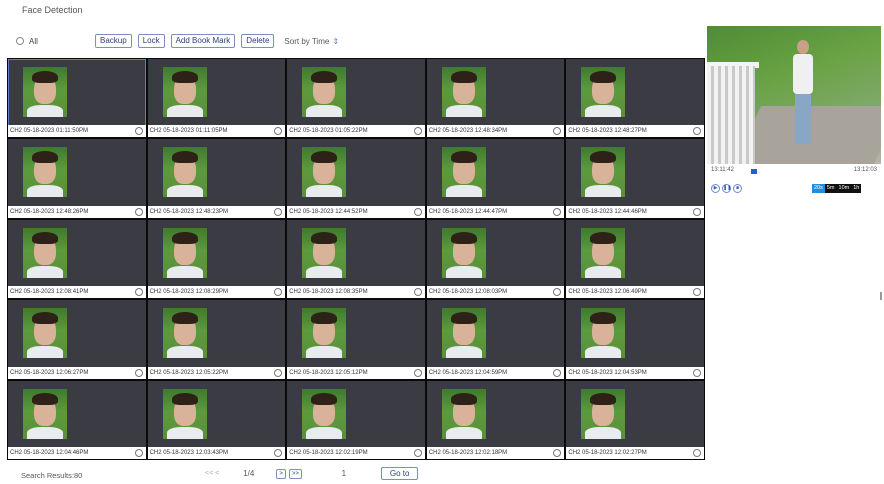 The height and width of the screenshot is (484, 884). Describe the element at coordinates (20, 41) in the screenshot. I see `select-all-radio` at that location.